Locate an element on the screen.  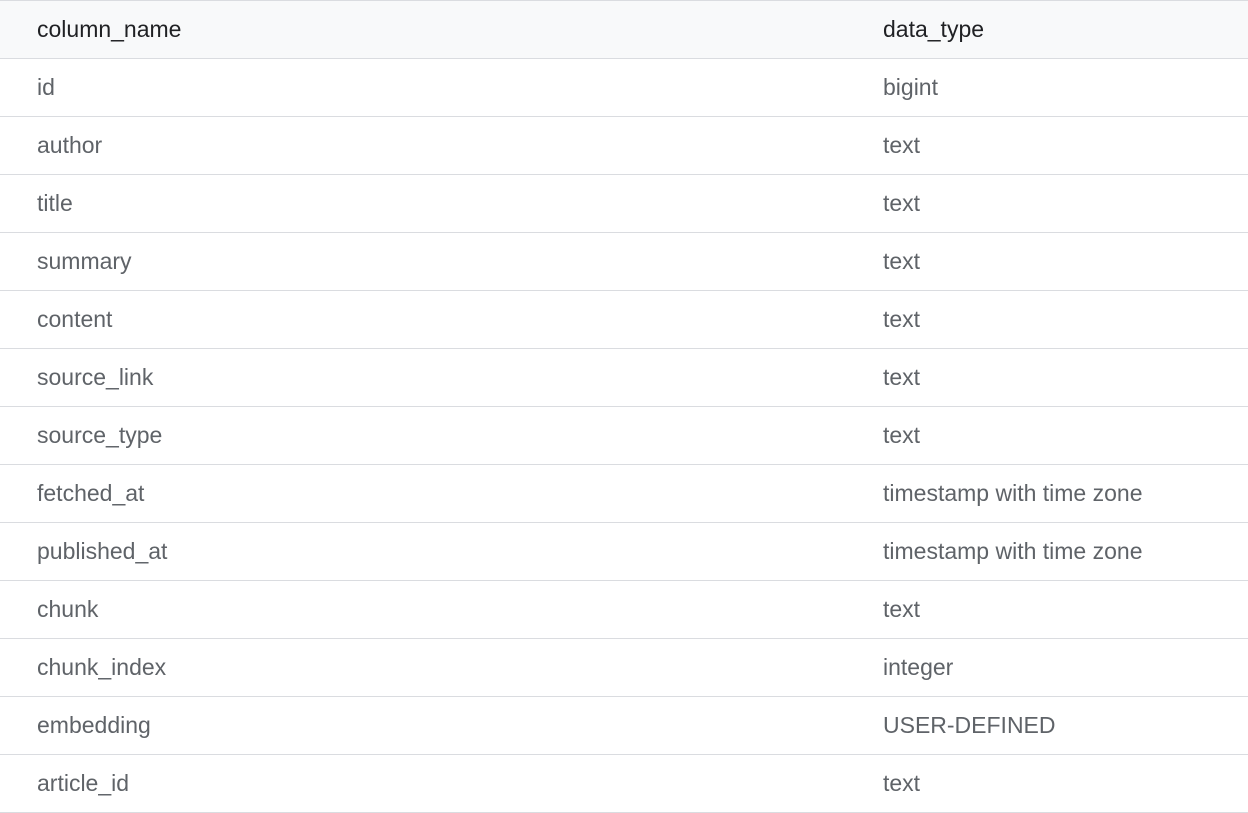
table-row: fetched_at timestamp with time zone is located at coordinates (624, 493).